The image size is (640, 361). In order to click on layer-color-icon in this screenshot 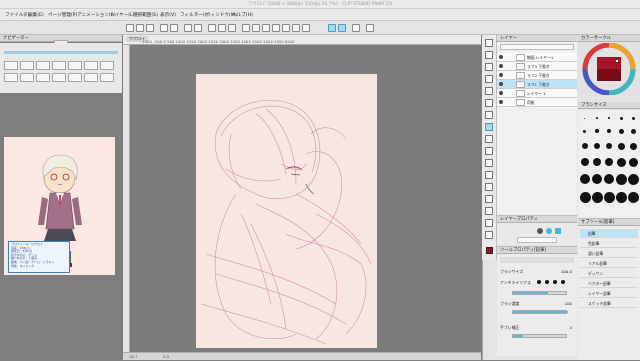, I will do `click(549, 231)`.